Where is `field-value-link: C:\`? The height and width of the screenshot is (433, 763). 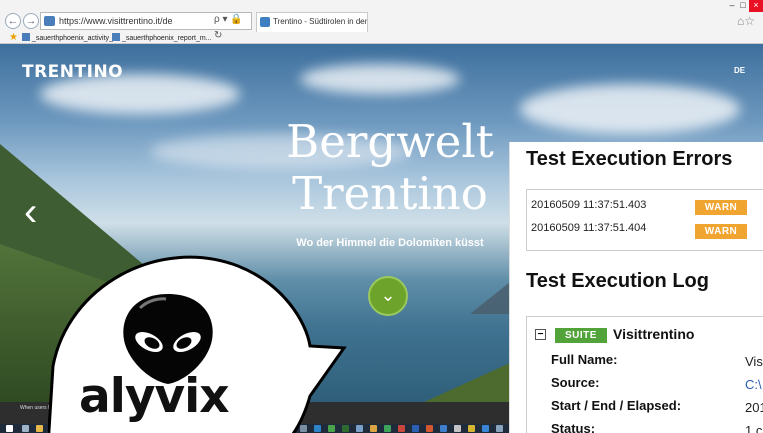 field-value-link: C:\ is located at coordinates (753, 384).